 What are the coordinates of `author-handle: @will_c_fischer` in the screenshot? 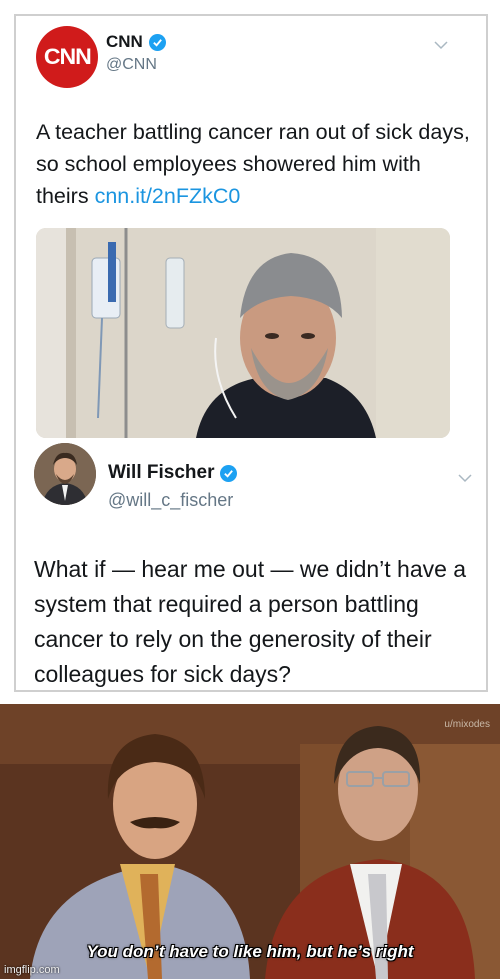 It's located at (170, 500).